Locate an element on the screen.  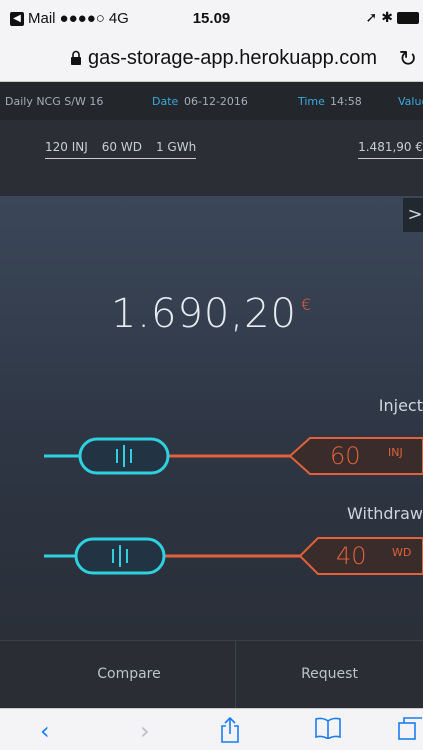
bookmarks-icon is located at coordinates (328, 728).